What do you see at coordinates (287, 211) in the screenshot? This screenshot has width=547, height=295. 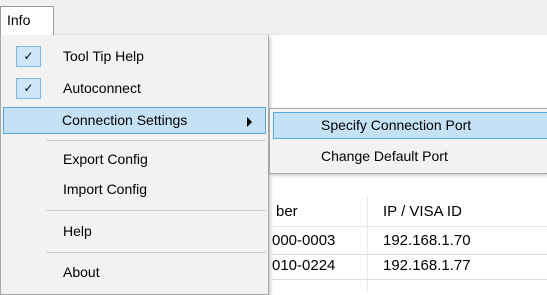 I see `column-header-serial: ber` at bounding box center [287, 211].